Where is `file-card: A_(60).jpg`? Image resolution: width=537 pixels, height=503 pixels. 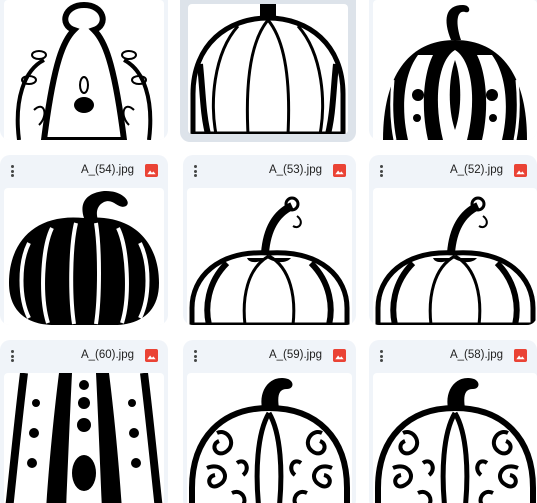
file-card: A_(60).jpg is located at coordinates (84, 421).